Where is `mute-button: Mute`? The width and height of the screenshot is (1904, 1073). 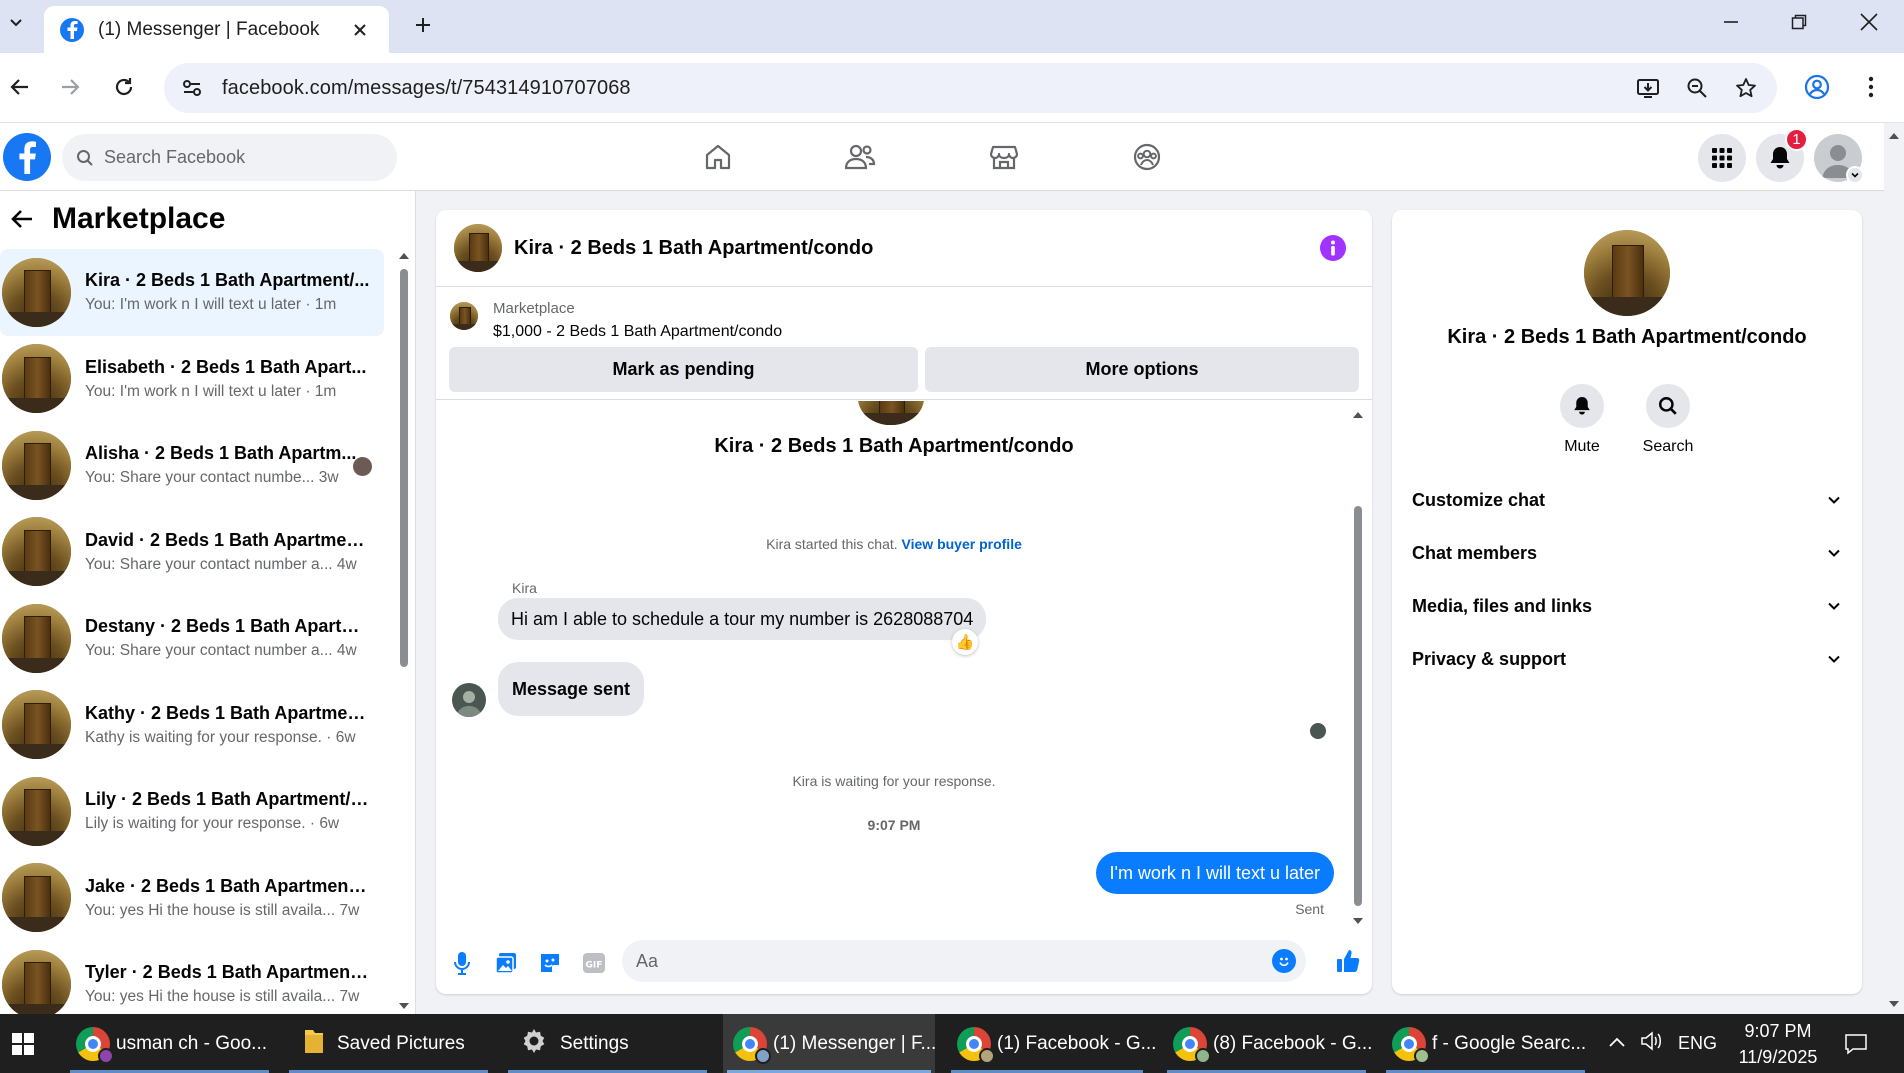
mute-button: Mute is located at coordinates (1582, 420).